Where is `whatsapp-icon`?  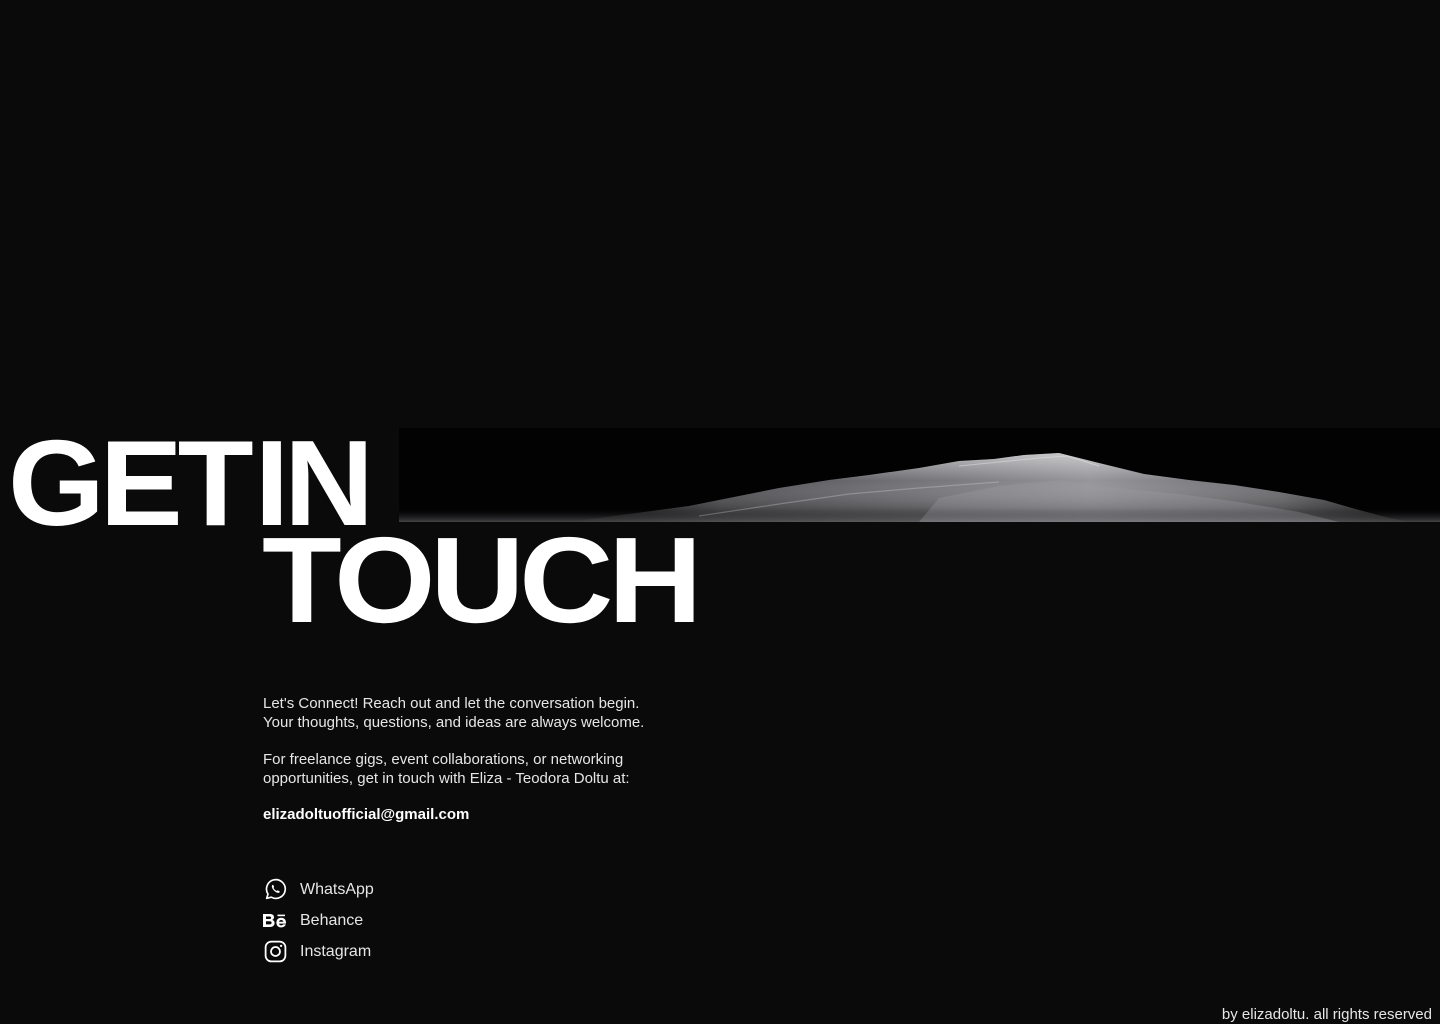 whatsapp-icon is located at coordinates (275, 890).